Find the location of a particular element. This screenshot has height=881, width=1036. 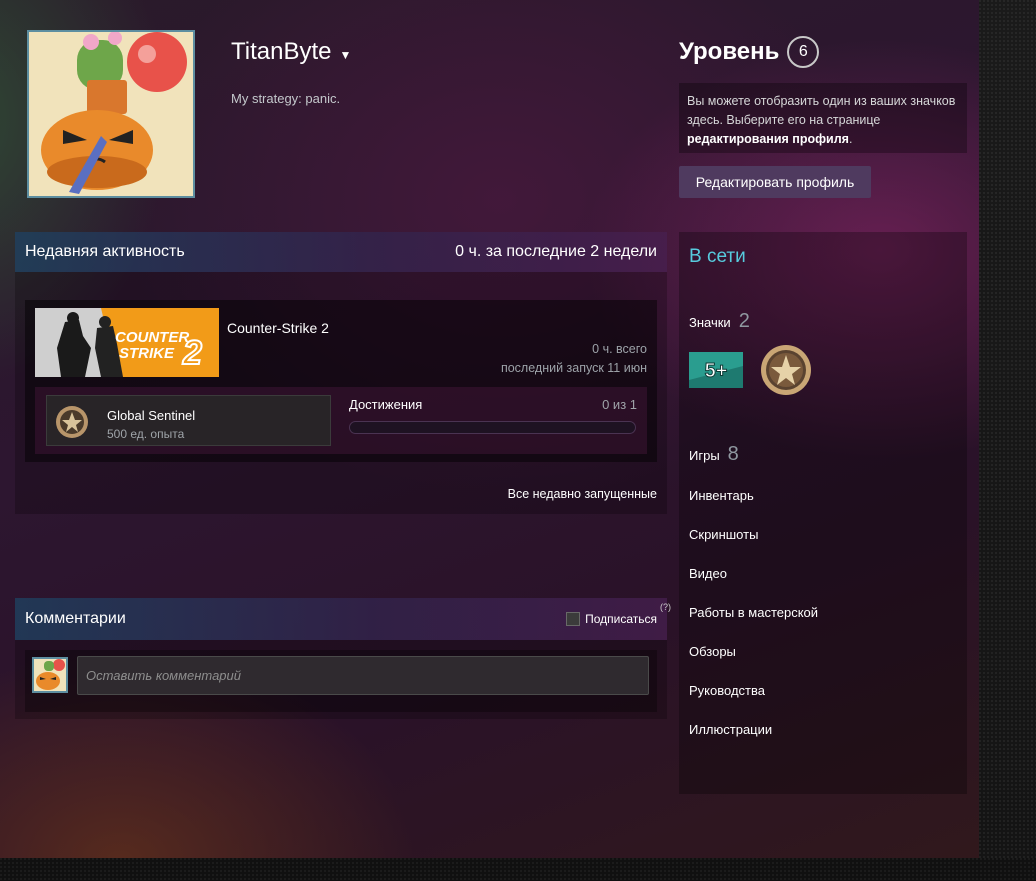

badges-link: Значки 2 is located at coordinates (719, 321).